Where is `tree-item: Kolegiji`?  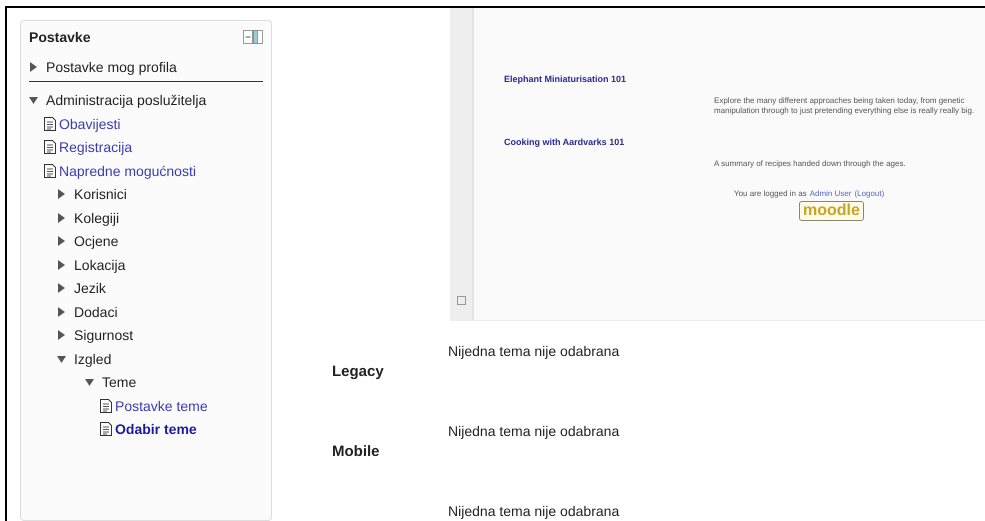 tree-item: Kolegiji is located at coordinates (97, 218).